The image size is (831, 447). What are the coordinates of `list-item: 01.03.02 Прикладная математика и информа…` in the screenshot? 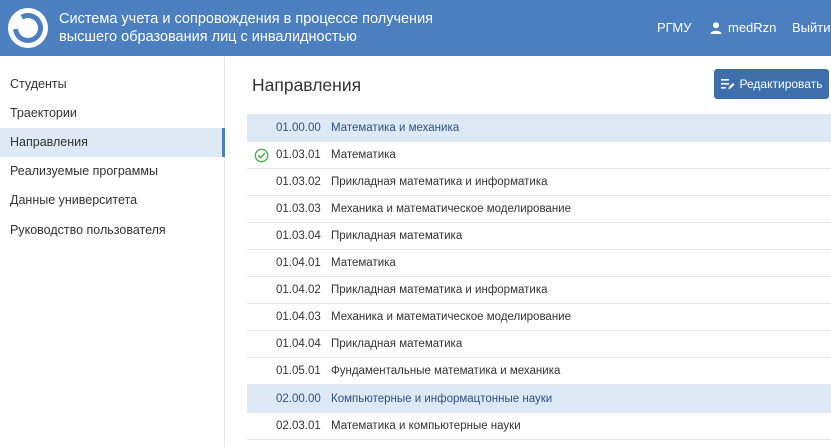 It's located at (539, 182).